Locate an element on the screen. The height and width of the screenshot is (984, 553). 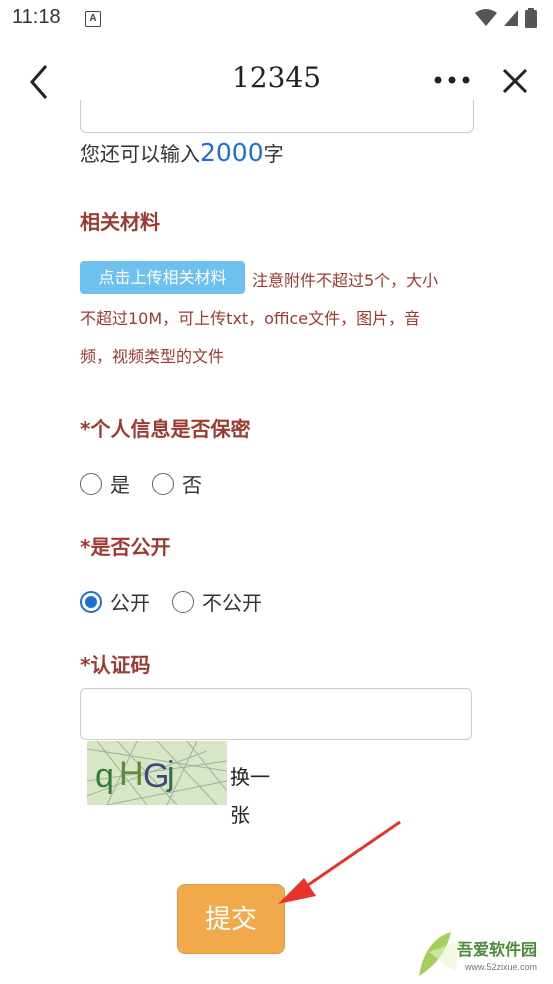
content-textarea is located at coordinates (277, 116).